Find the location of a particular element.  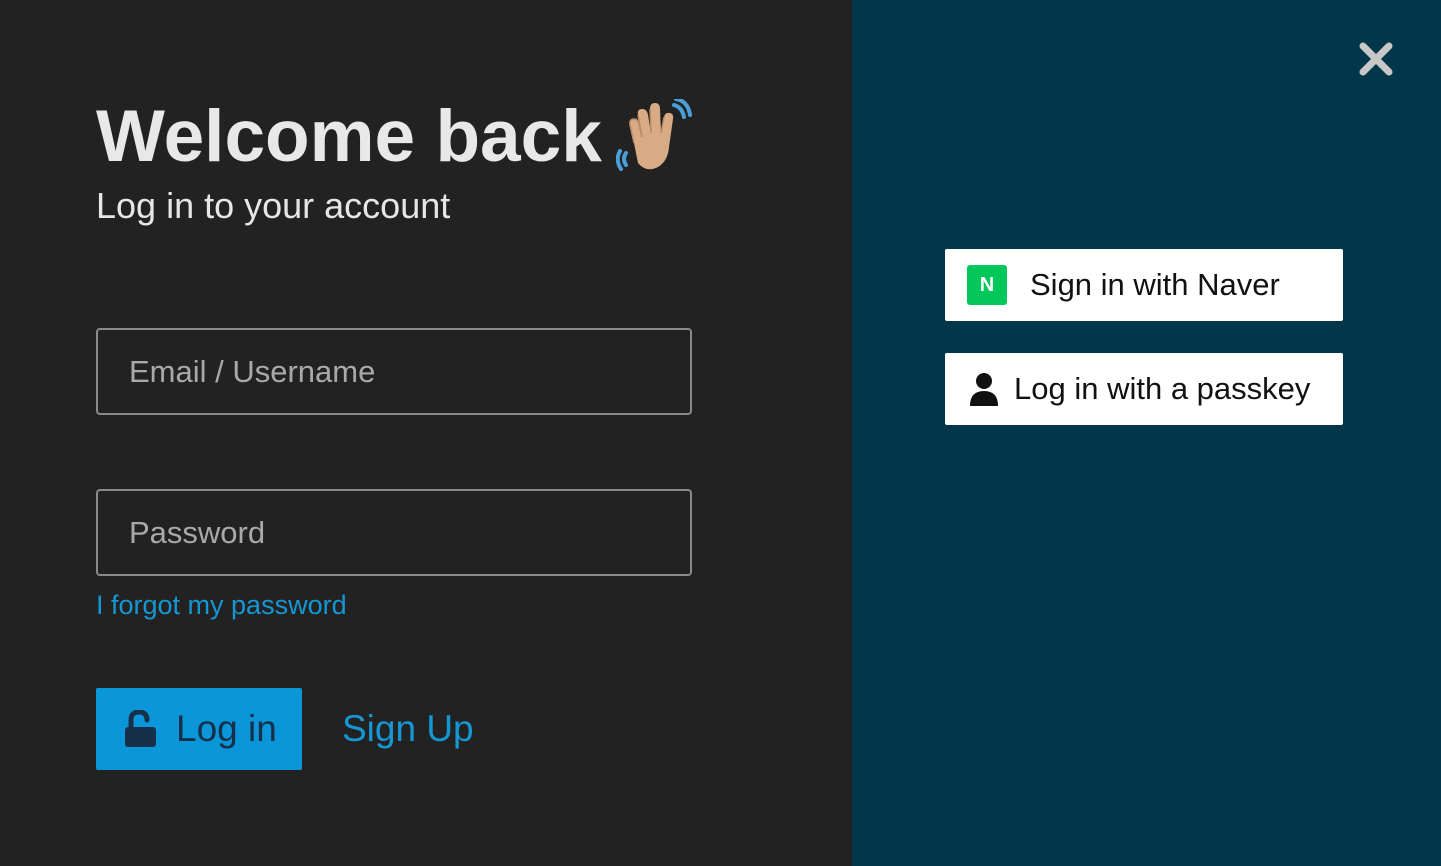

password-input is located at coordinates (394, 532).